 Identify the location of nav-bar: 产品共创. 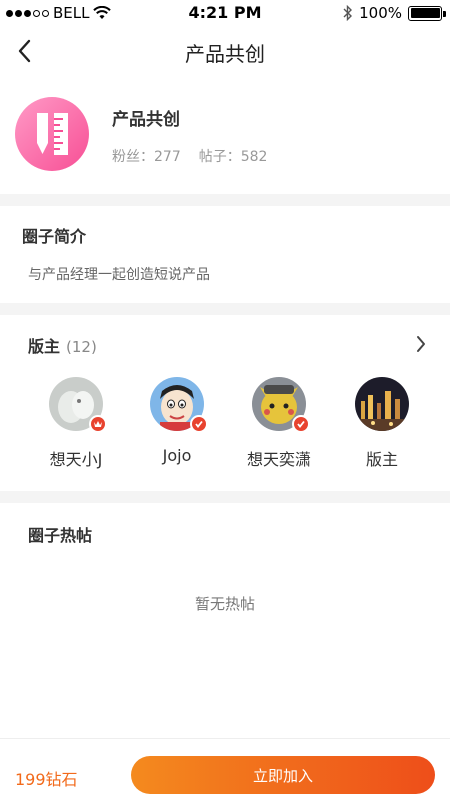
(225, 51).